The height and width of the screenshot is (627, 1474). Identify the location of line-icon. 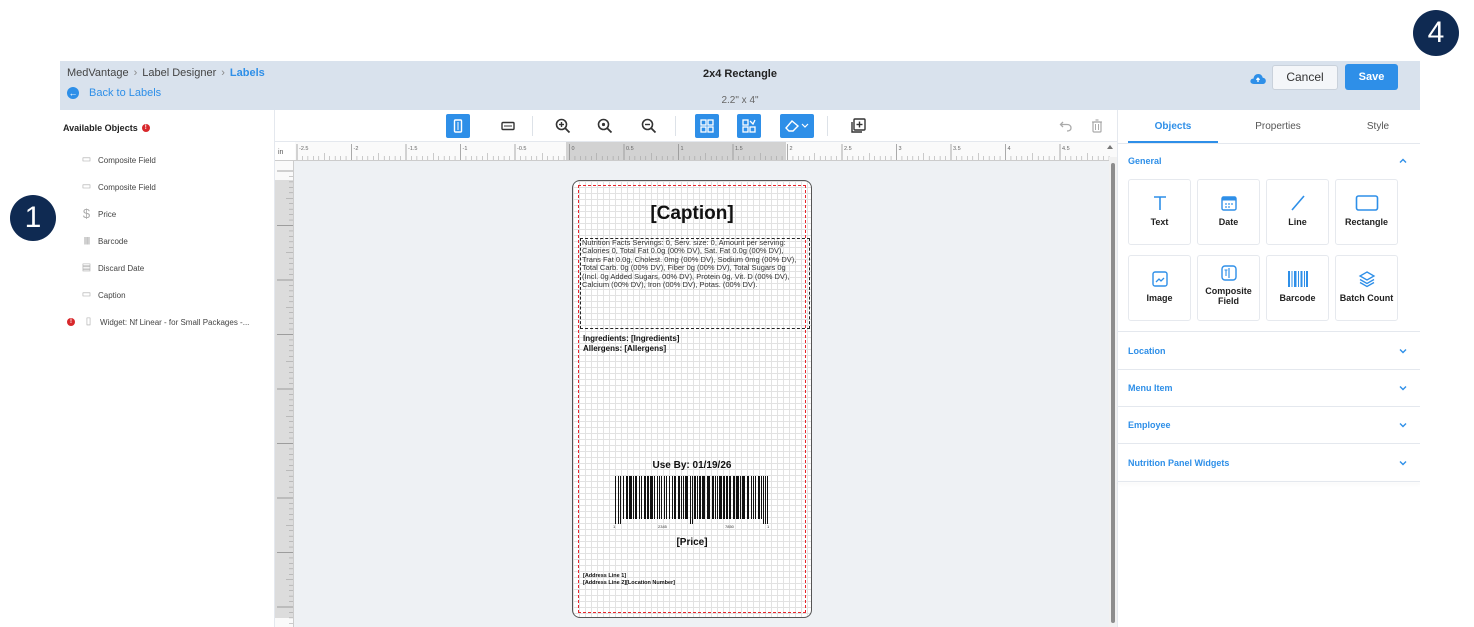
(1297, 203).